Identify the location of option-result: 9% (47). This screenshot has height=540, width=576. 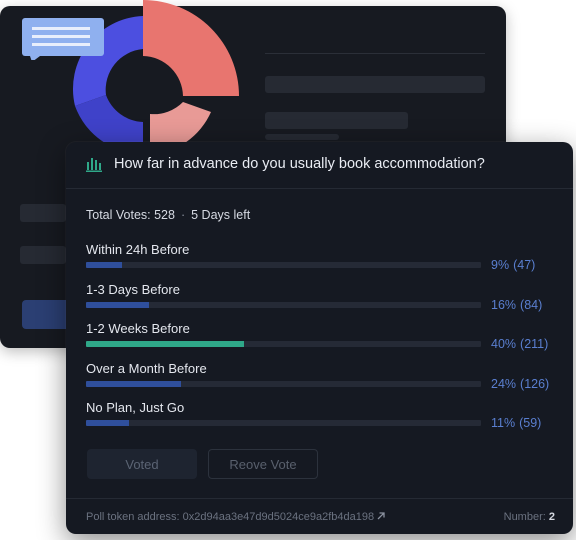
(513, 265).